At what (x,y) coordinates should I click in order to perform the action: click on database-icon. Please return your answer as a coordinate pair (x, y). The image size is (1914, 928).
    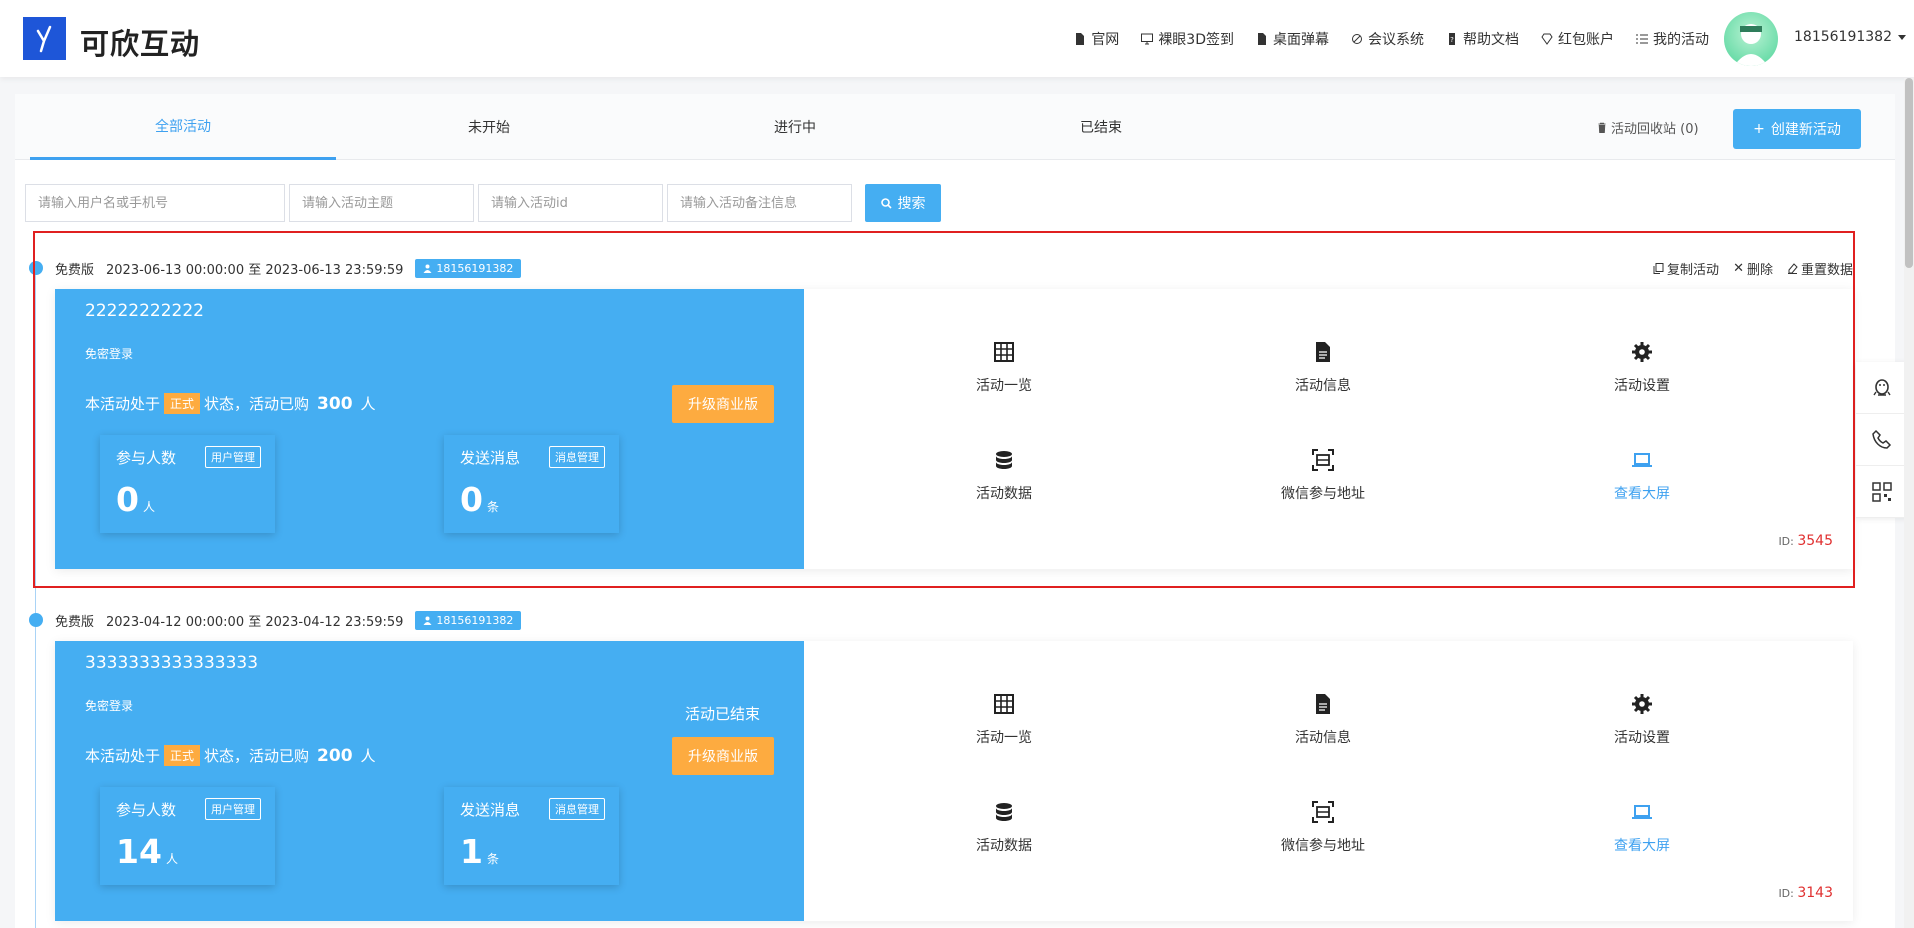
    Looking at the image, I should click on (1004, 812).